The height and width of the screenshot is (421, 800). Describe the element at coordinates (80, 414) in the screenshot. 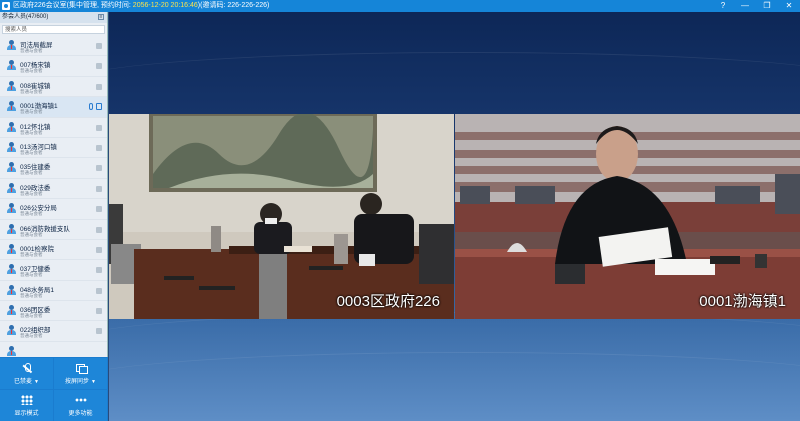

I see `more-functions-label: 更多功能` at that location.